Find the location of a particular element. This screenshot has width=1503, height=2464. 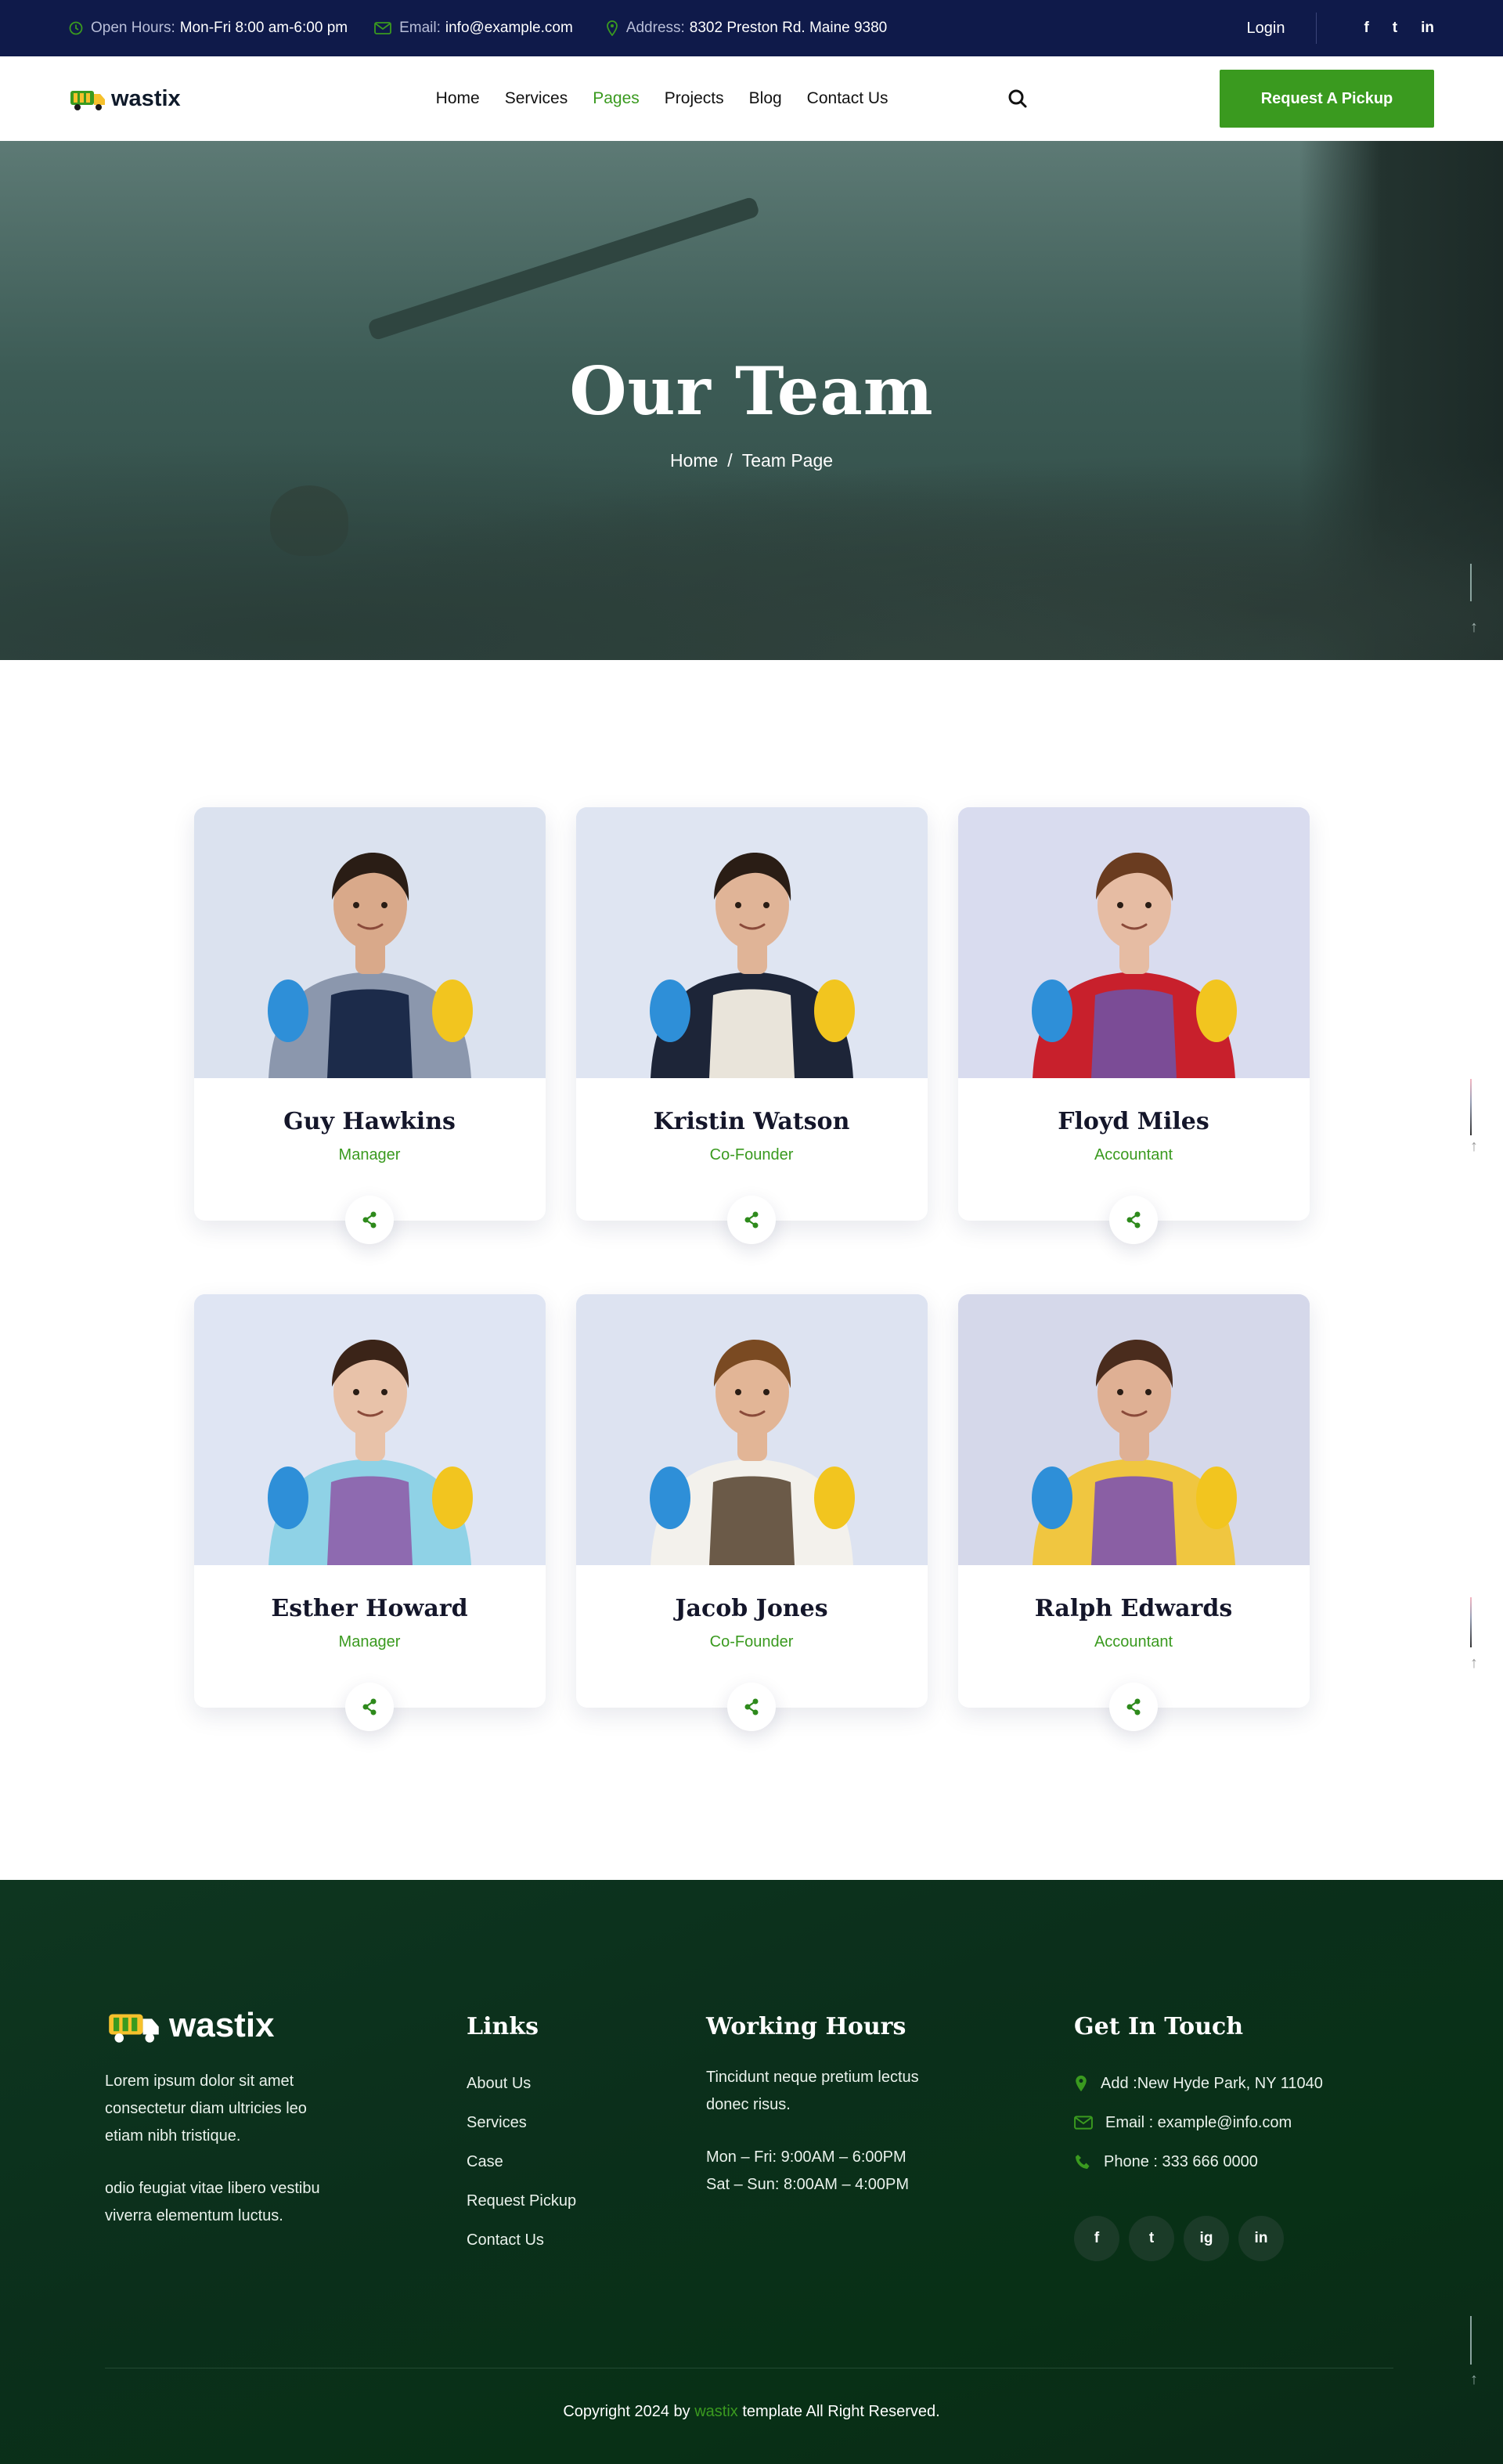

footer-hours-weekdays: Mon – Fri: 9:00AM – 6:00PM is located at coordinates (806, 2157).